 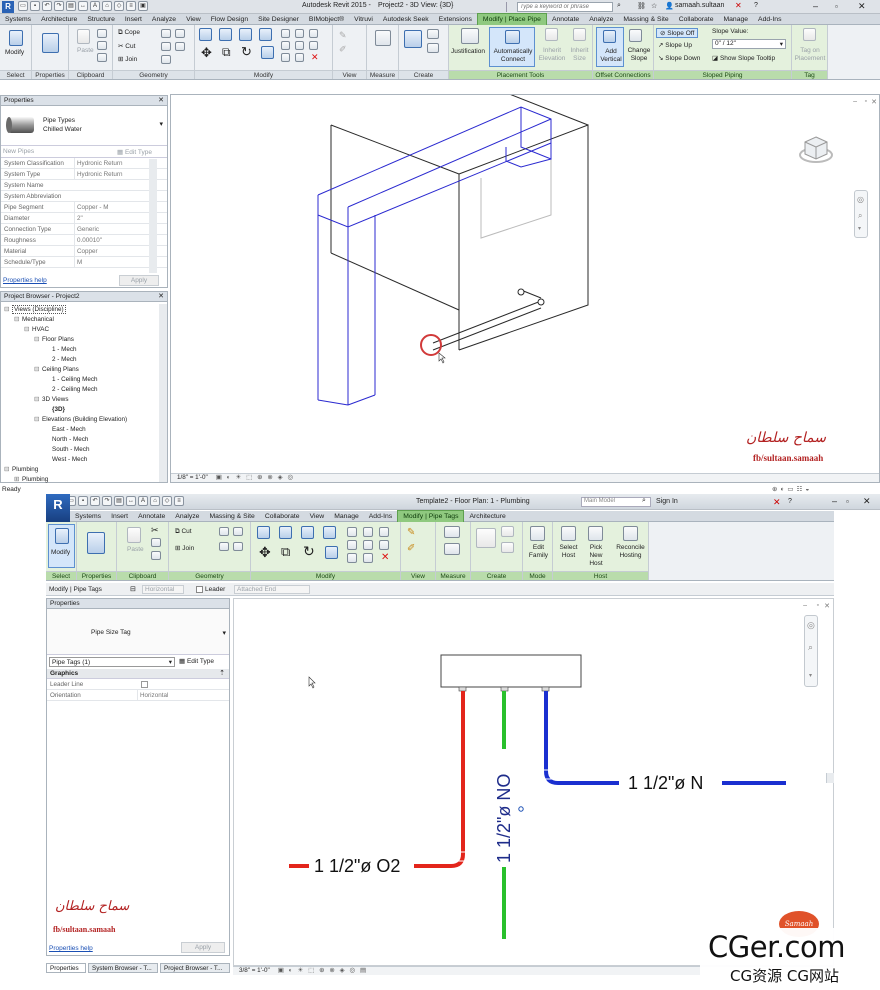 I want to click on panel-tab: Properties, so click(x=66, y=968).